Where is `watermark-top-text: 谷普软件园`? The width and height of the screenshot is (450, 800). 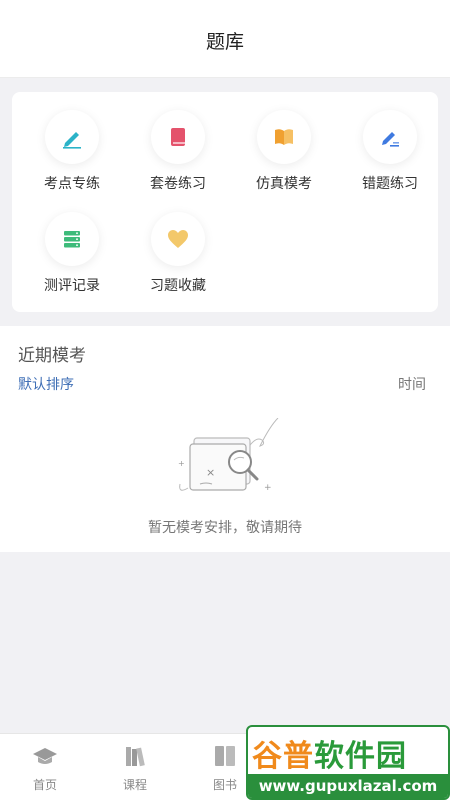 watermark-top-text: 谷普软件园 is located at coordinates (329, 756).